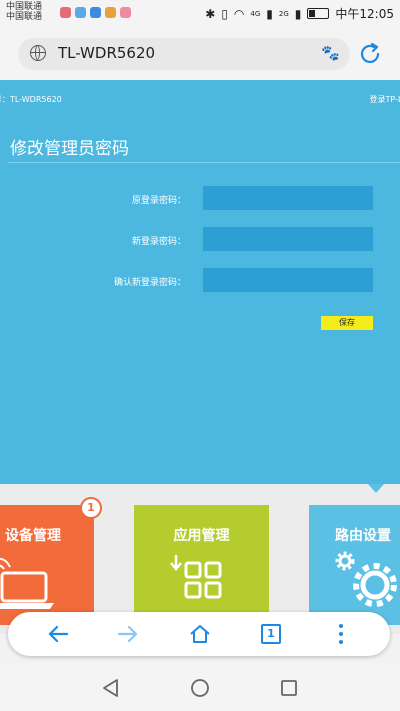  What do you see at coordinates (200, 13) in the screenshot?
I see `status-bar: 中国联通 中国联通 ✱ ▯ ◠ 4G ▮ 2G ▮ 中午12:05` at bounding box center [200, 13].